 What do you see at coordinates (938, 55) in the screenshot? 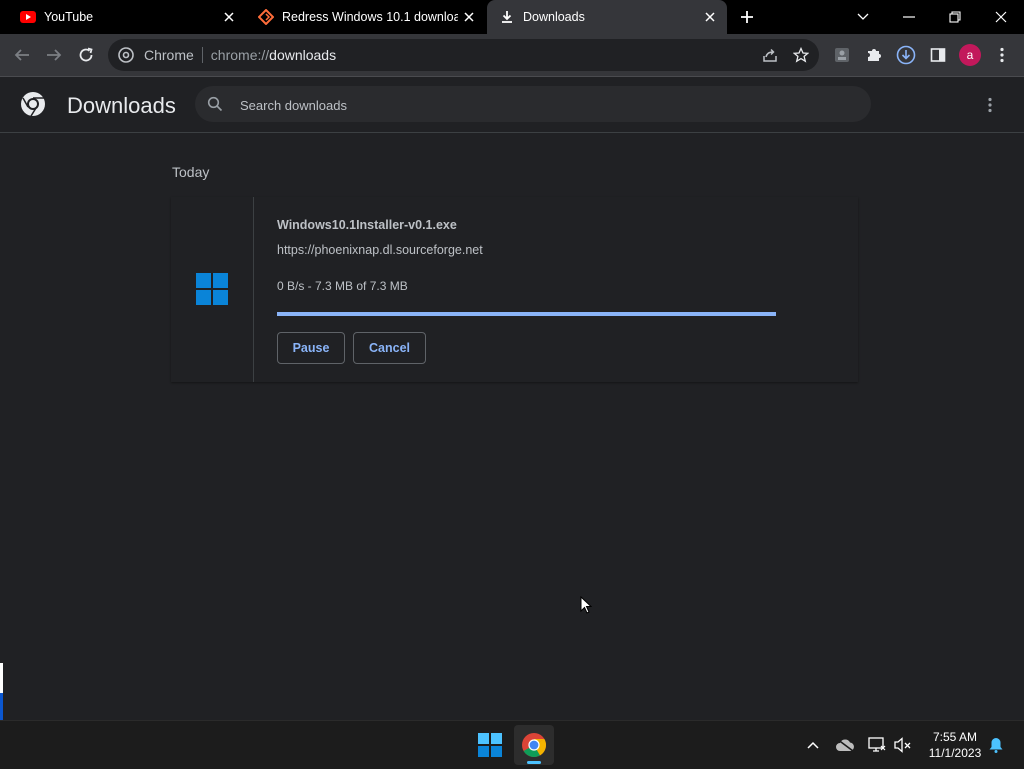
I see `side-panel-icon` at bounding box center [938, 55].